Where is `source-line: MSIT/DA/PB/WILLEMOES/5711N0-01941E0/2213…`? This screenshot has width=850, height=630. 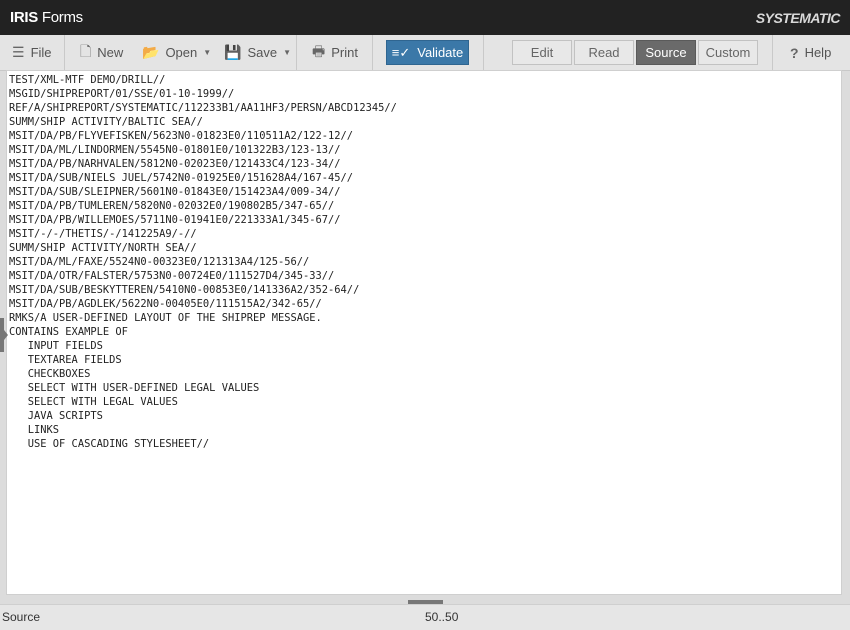 source-line: MSIT/DA/PB/WILLEMOES/5711N0-01941E0/2213… is located at coordinates (175, 220).